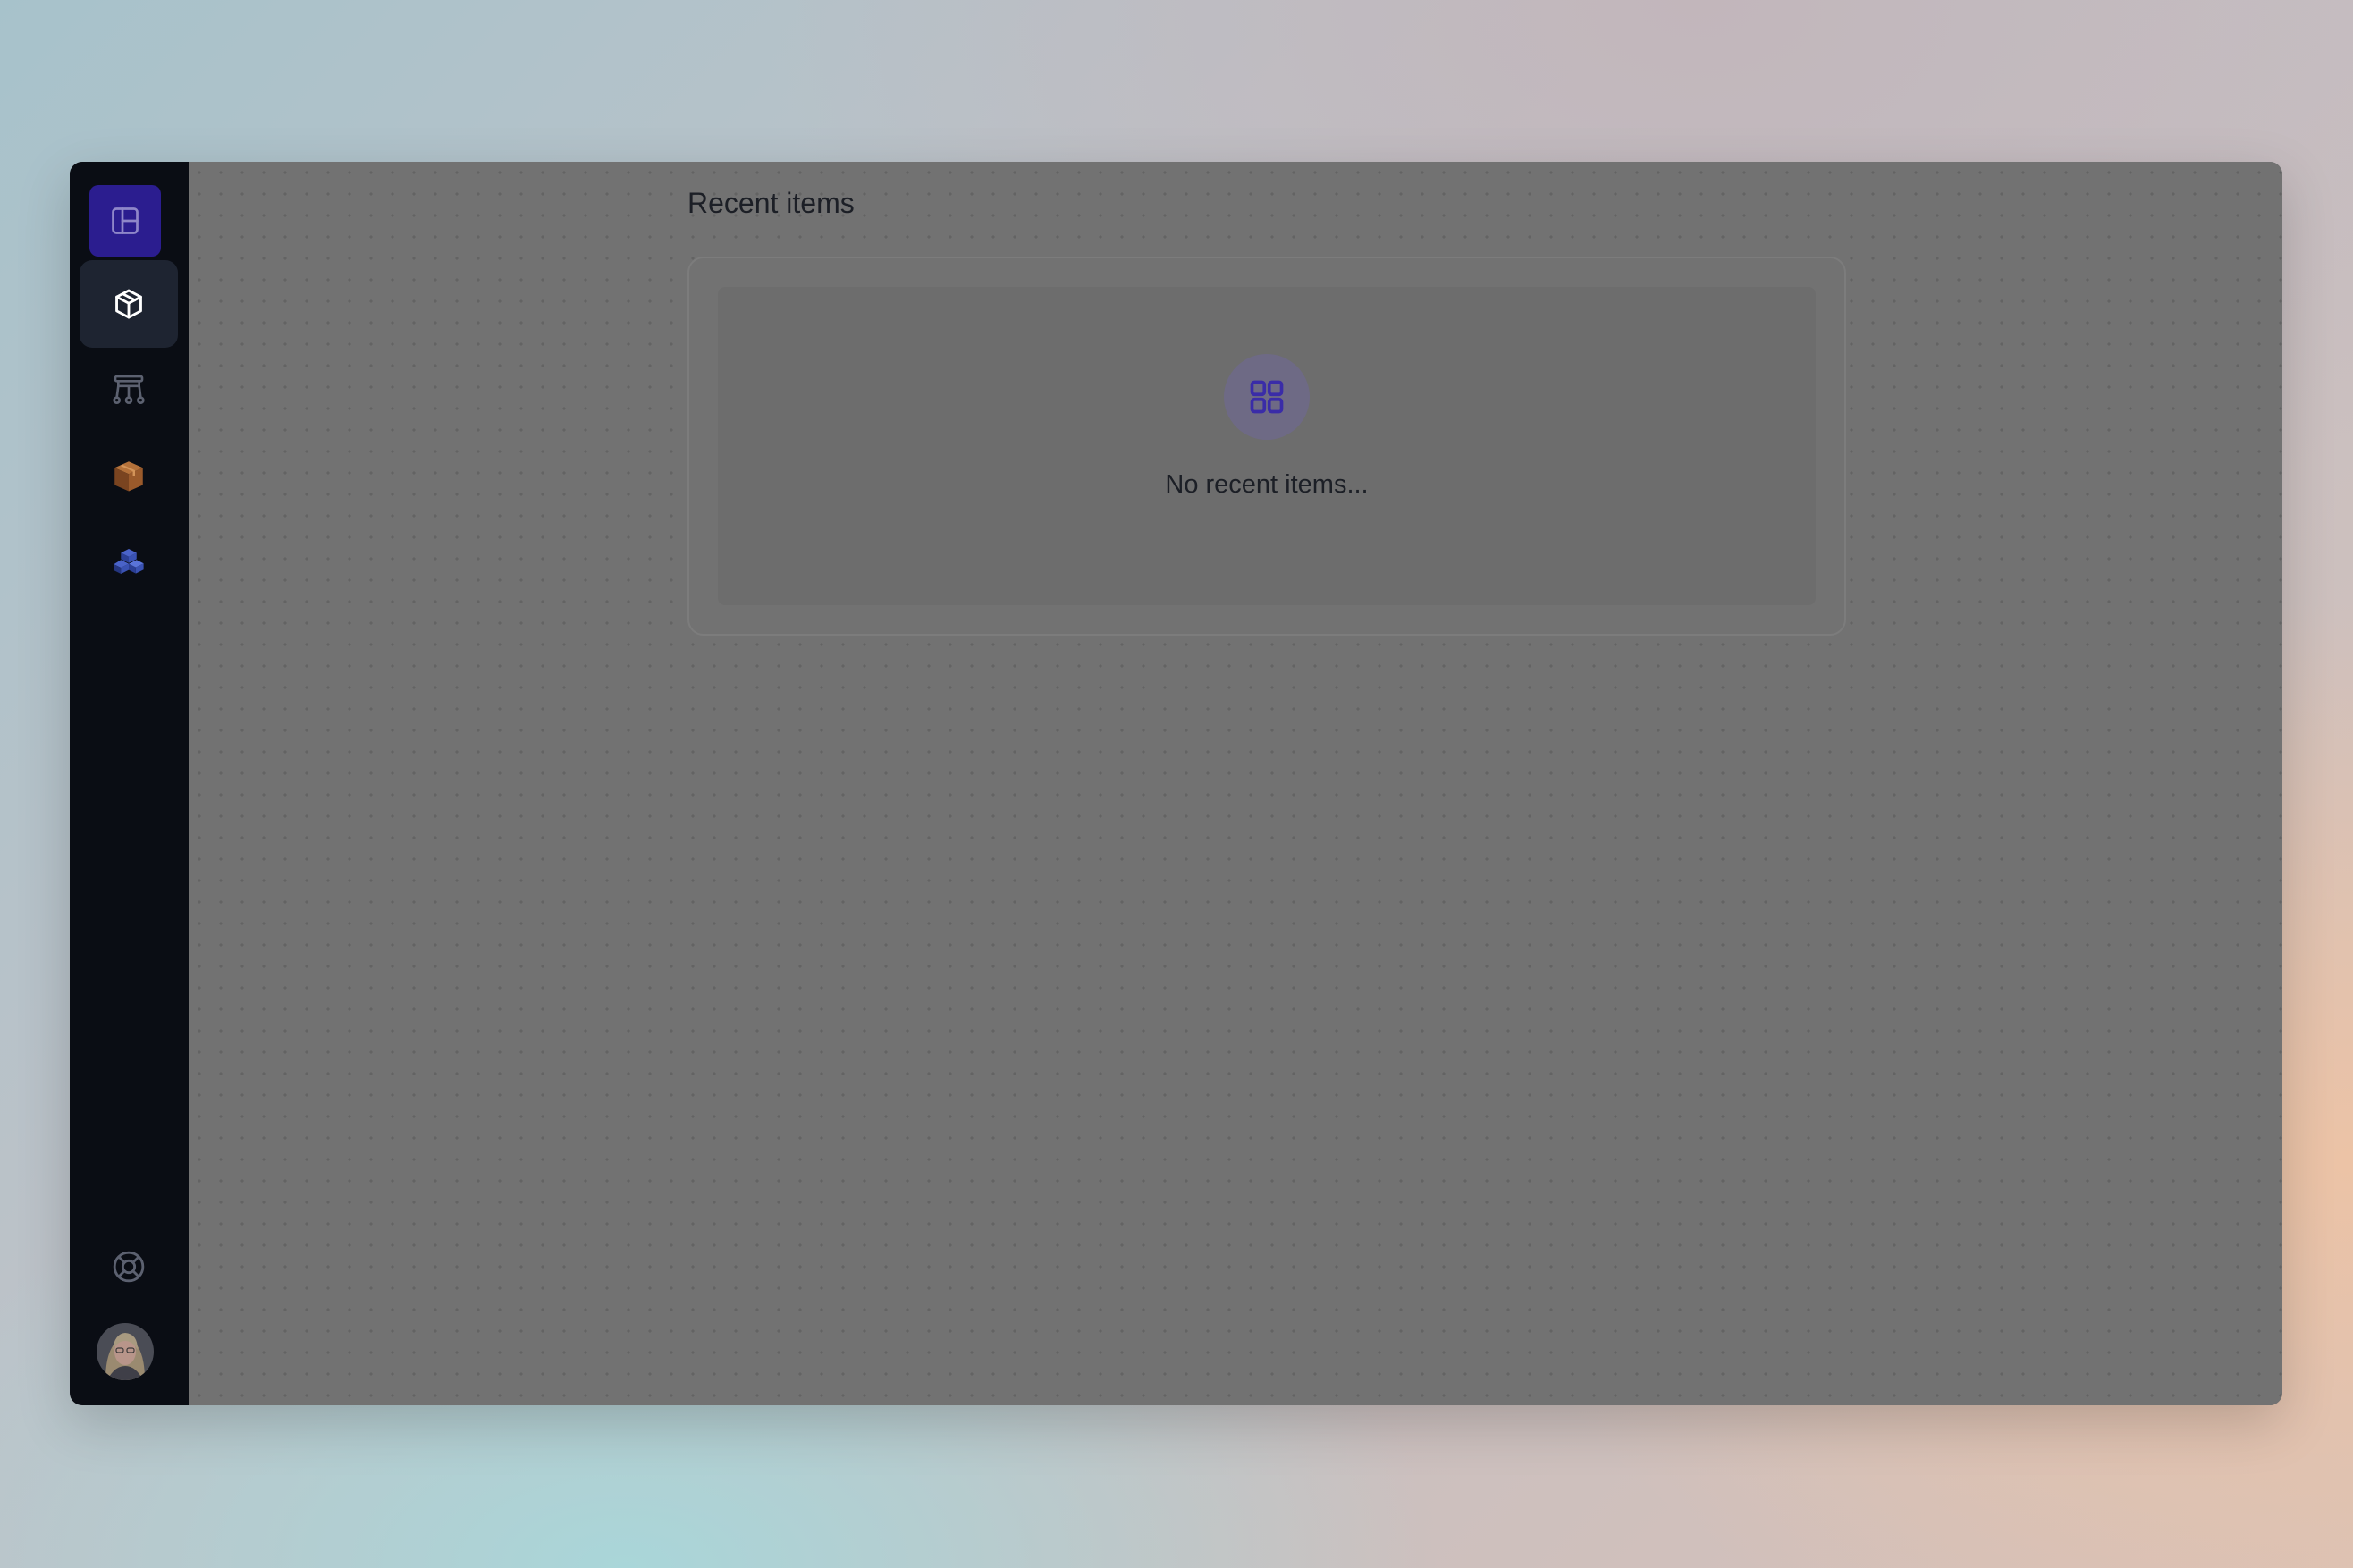  I want to click on sidebar-toggle-button, so click(125, 221).